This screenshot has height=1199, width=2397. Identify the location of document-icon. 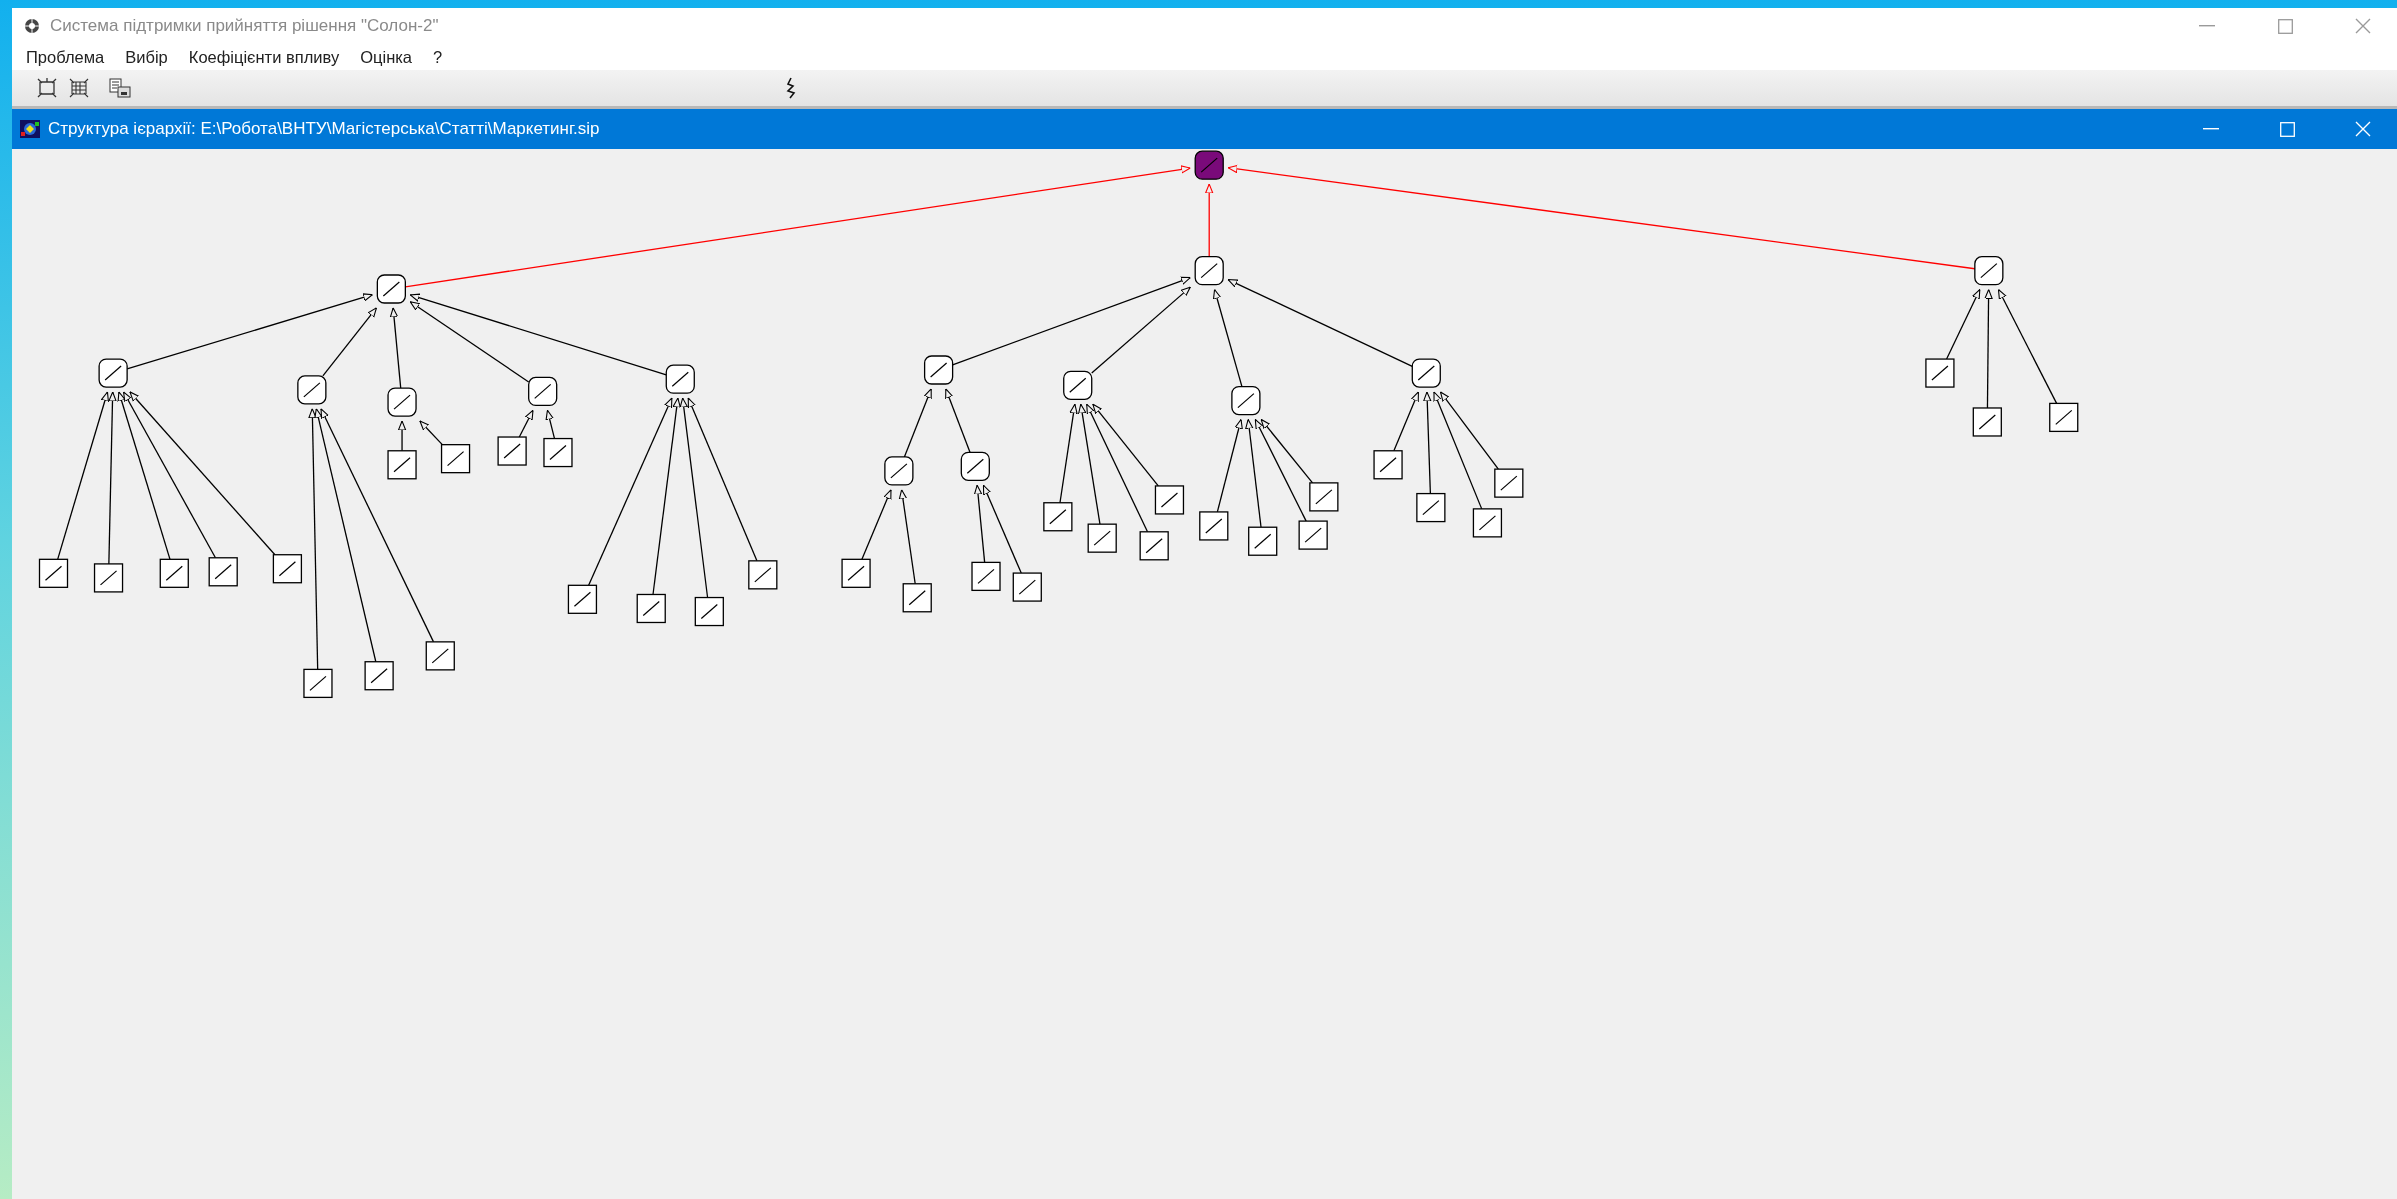
(120, 88).